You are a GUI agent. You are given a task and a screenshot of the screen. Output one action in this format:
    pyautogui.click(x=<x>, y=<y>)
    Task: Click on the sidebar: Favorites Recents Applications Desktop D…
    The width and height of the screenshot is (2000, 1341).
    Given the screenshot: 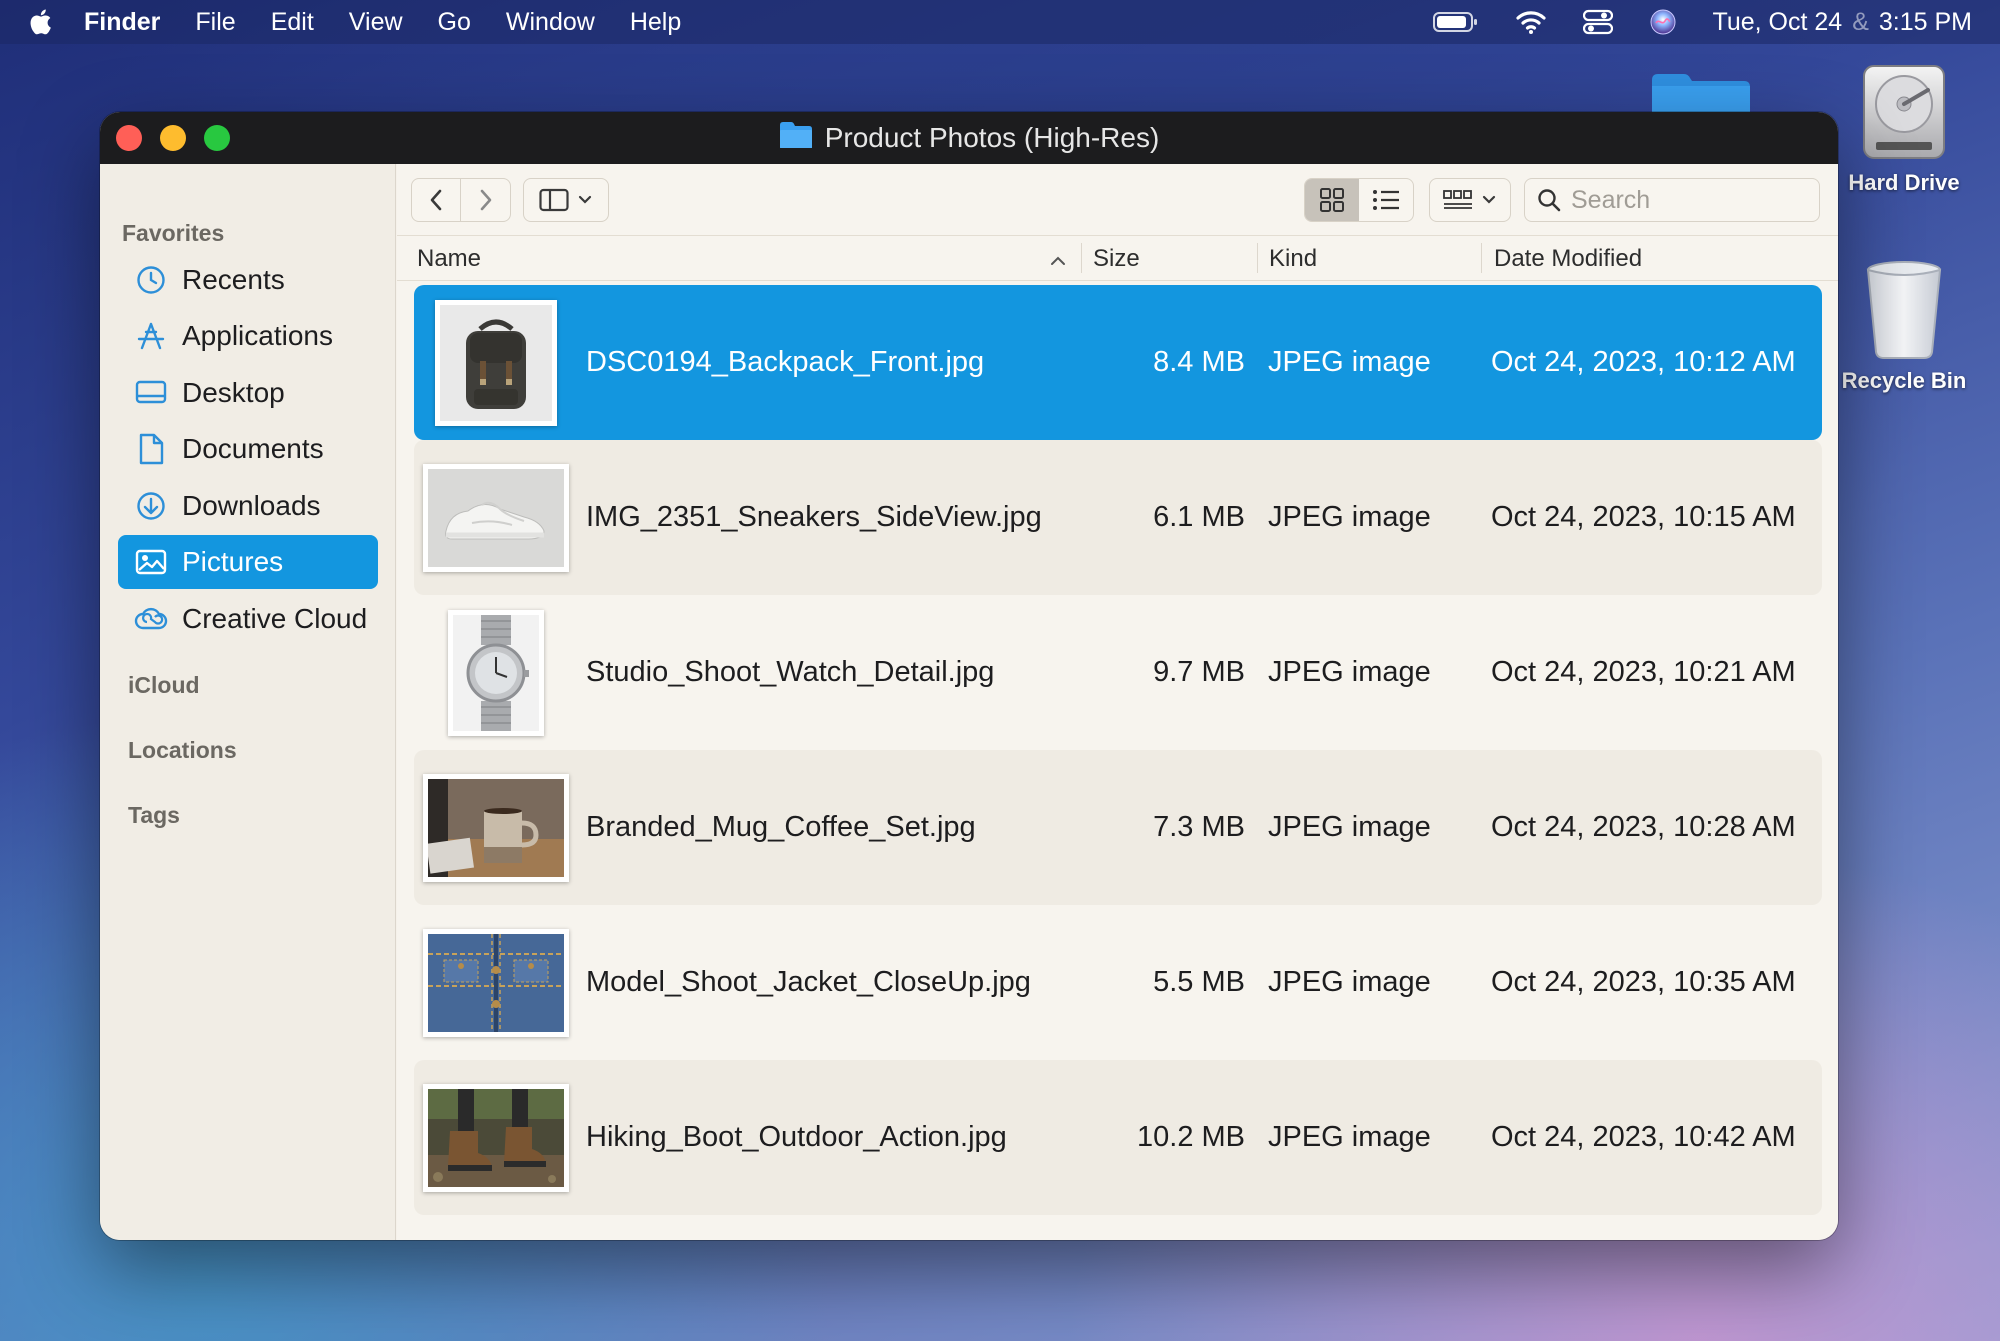 What is the action you would take?
    pyautogui.click(x=248, y=702)
    